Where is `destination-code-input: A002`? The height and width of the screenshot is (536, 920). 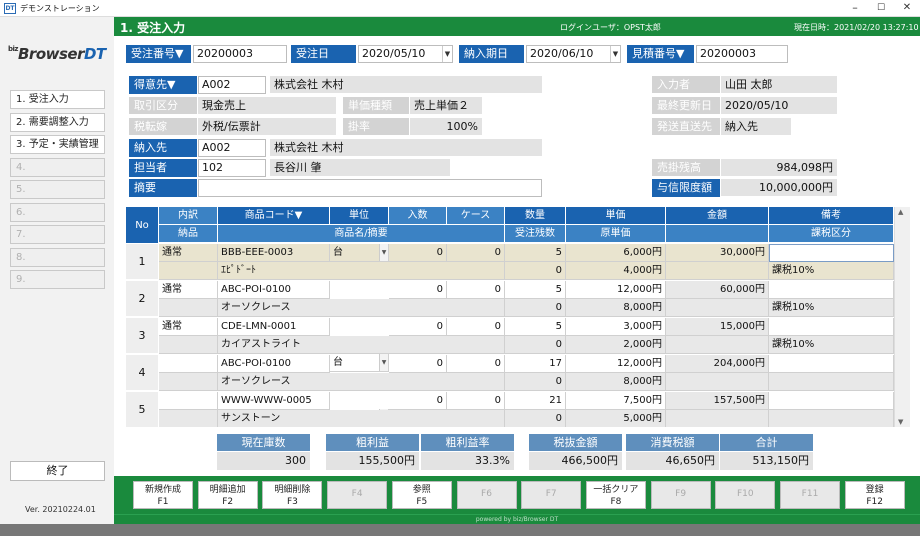
destination-code-input: A002 is located at coordinates (232, 148).